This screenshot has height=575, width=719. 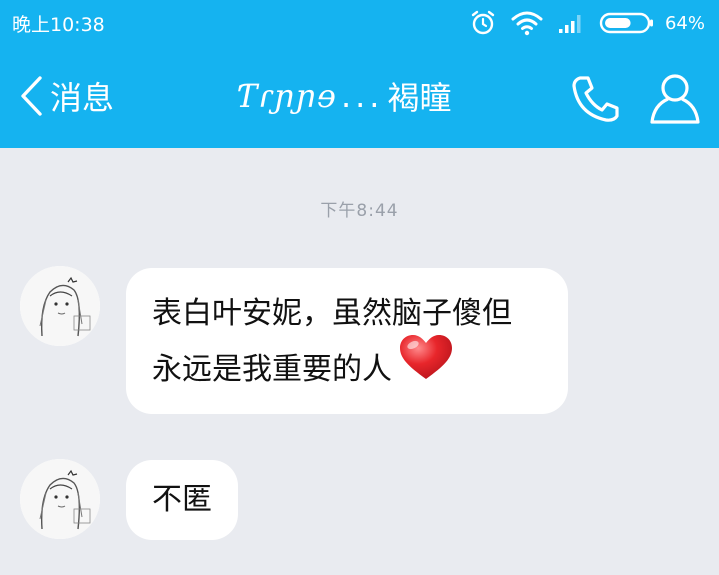 I want to click on message-bubble: 不匿, so click(x=182, y=500).